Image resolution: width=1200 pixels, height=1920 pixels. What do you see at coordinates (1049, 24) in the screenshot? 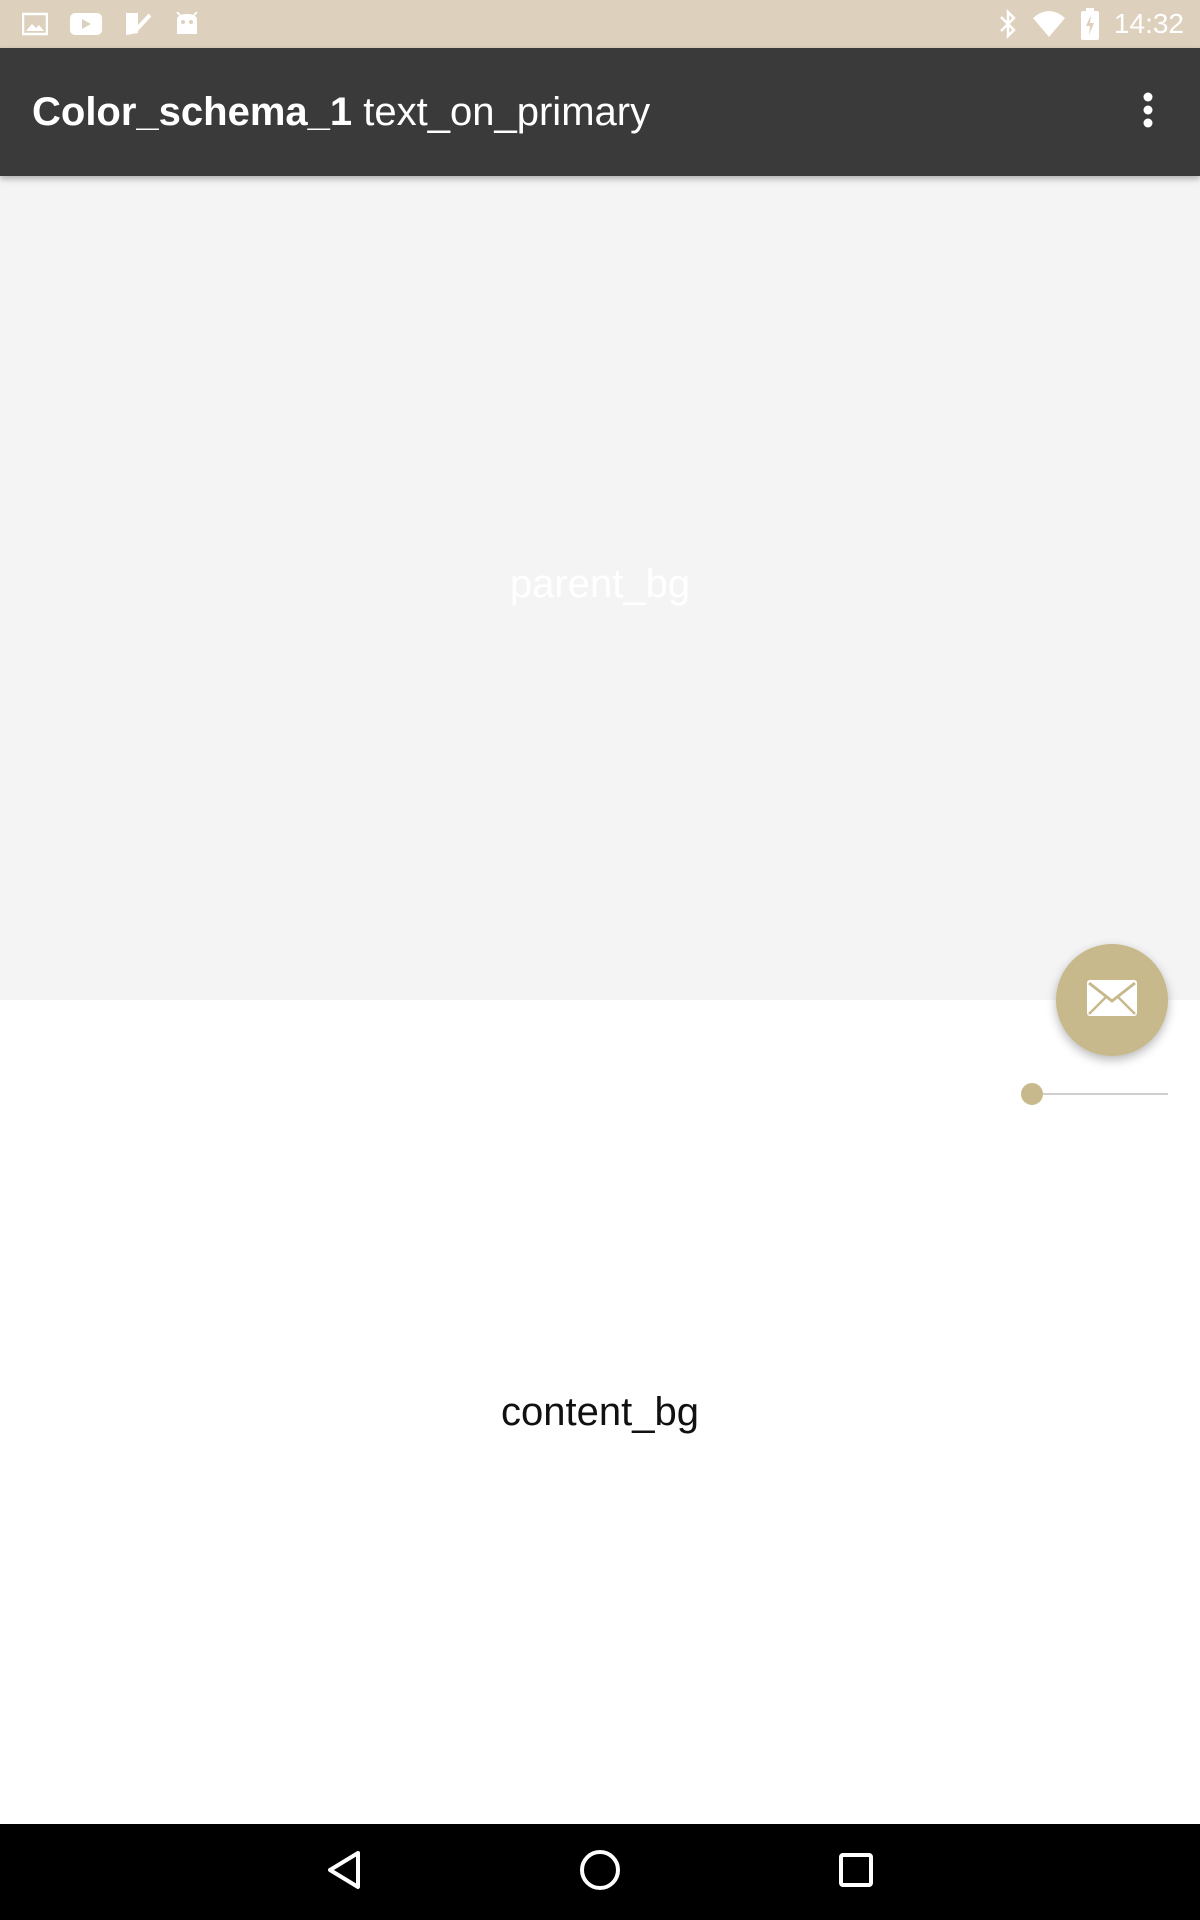
I see `wifi-icon` at bounding box center [1049, 24].